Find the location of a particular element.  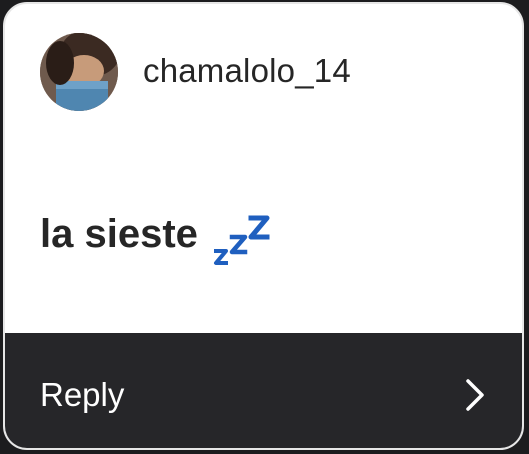

avatar is located at coordinates (79, 72).